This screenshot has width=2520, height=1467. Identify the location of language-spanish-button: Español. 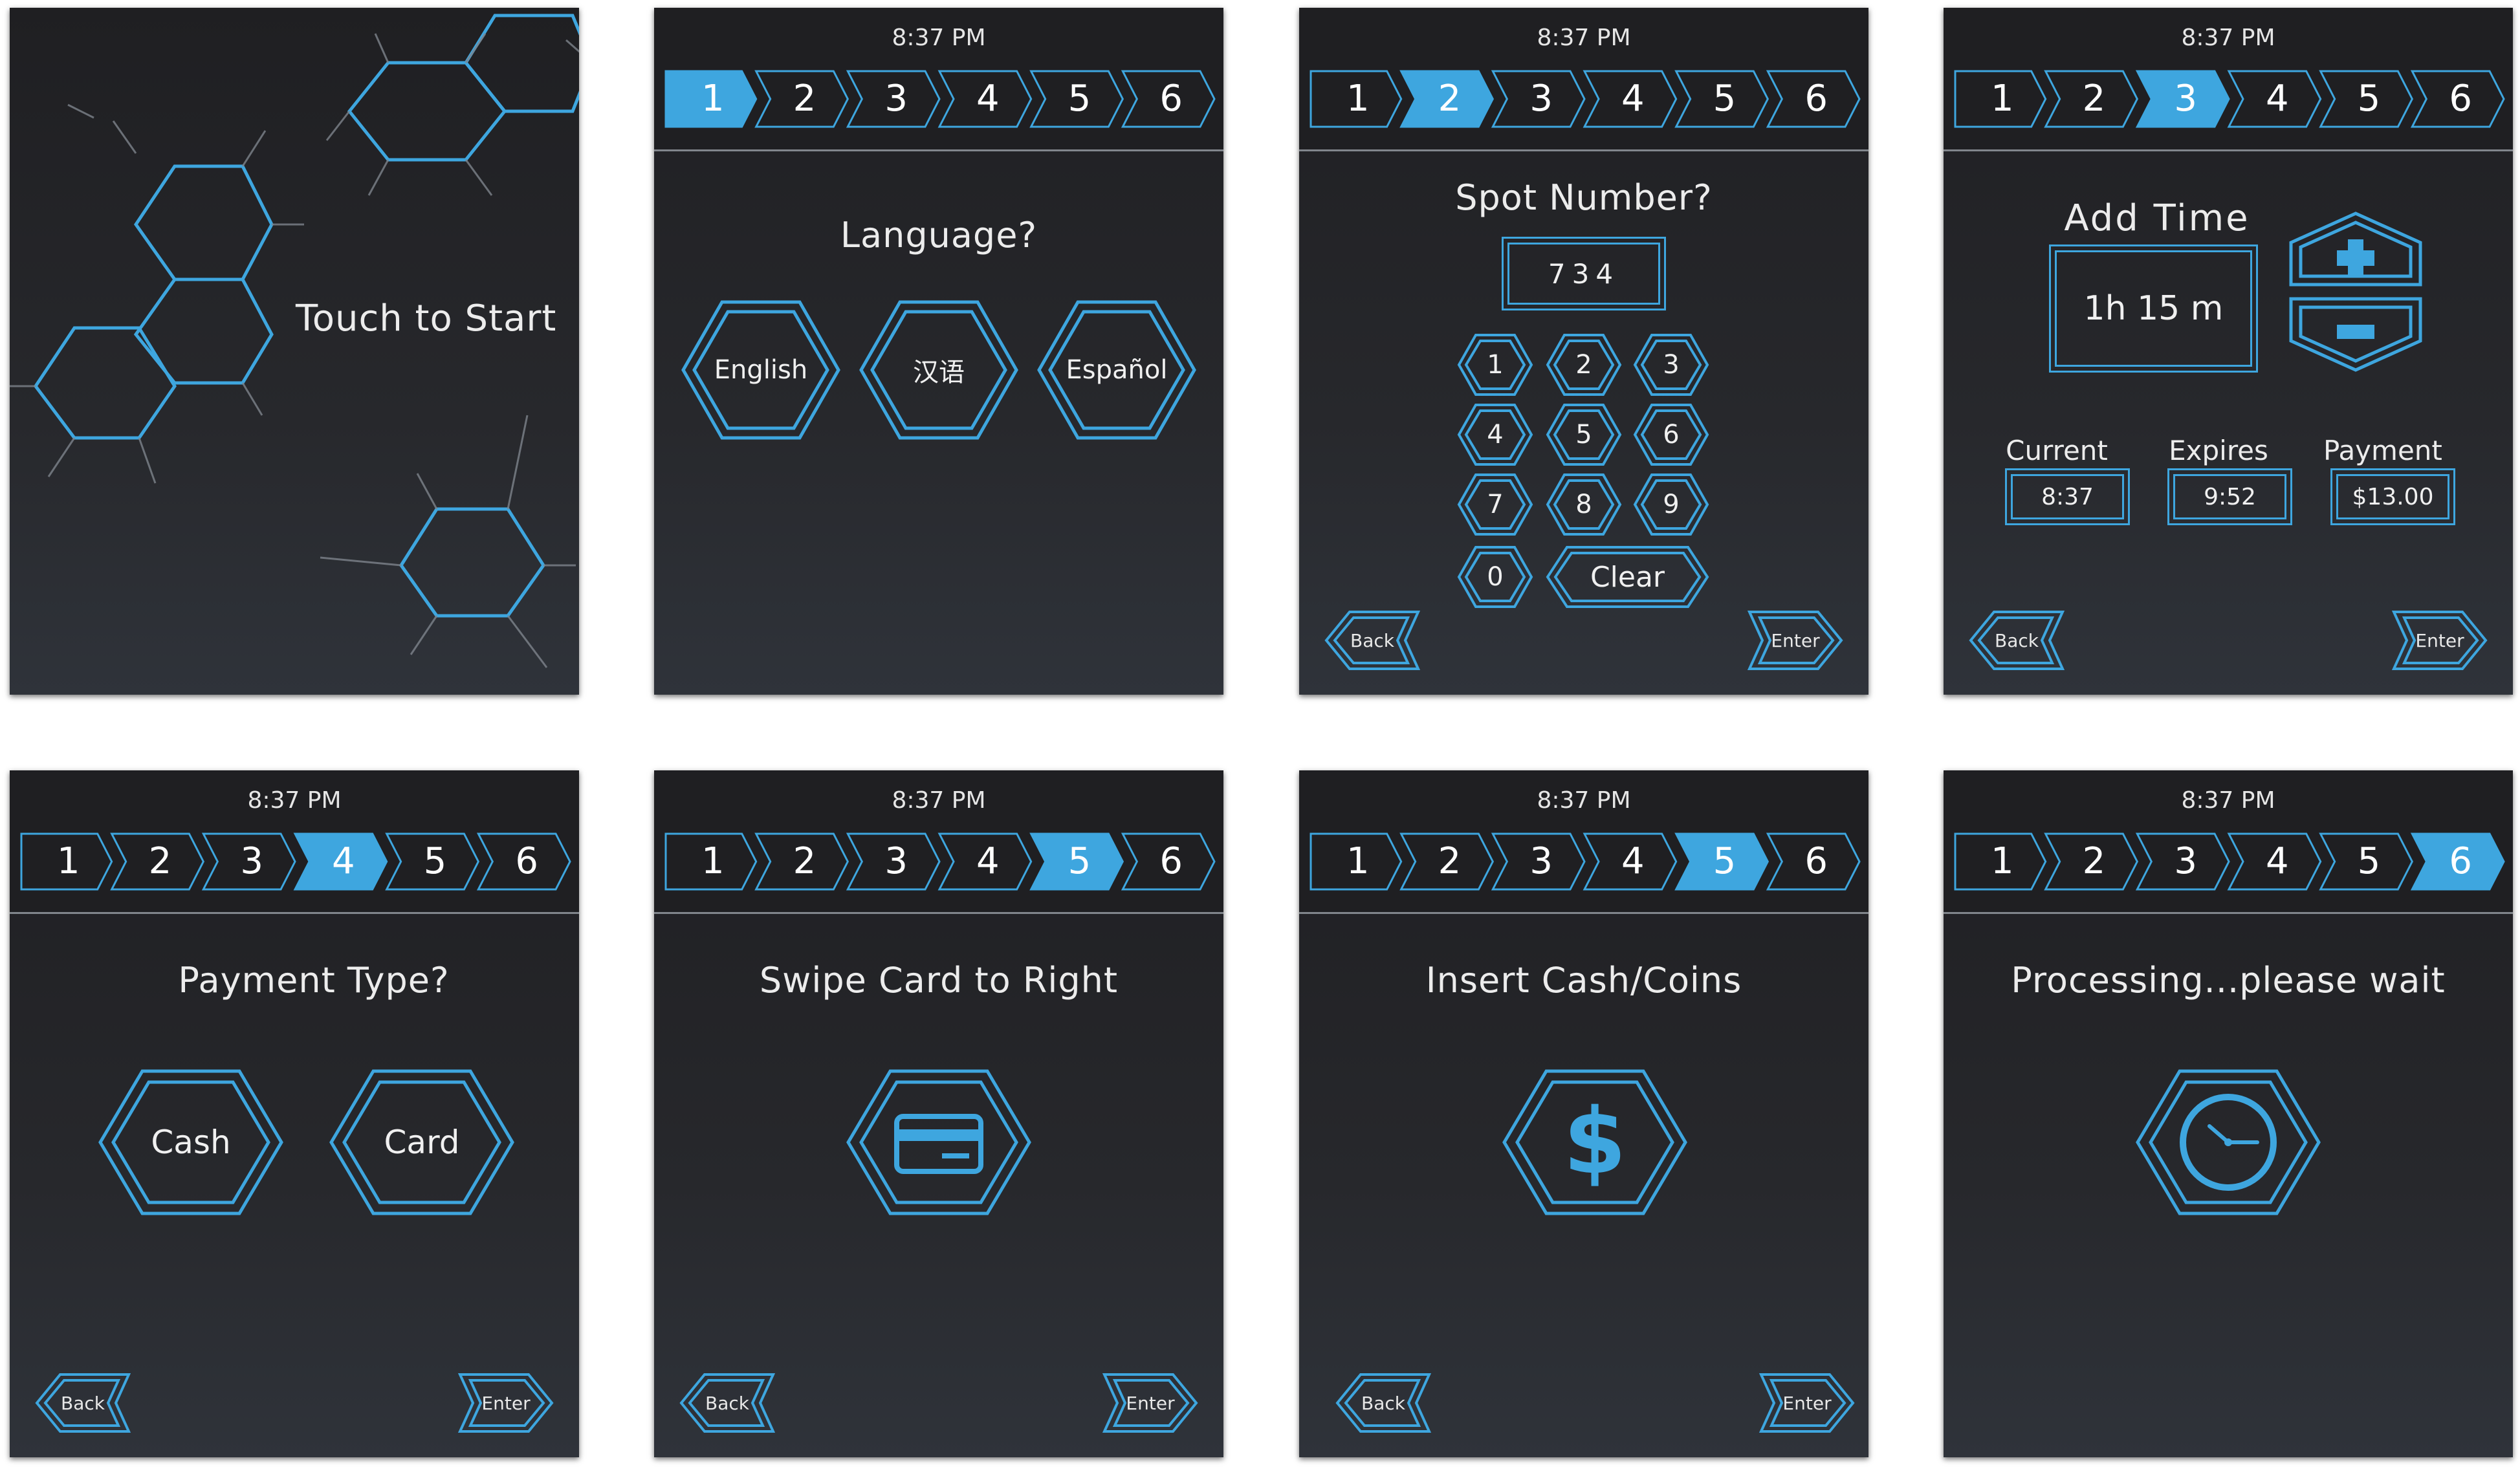
(1117, 370).